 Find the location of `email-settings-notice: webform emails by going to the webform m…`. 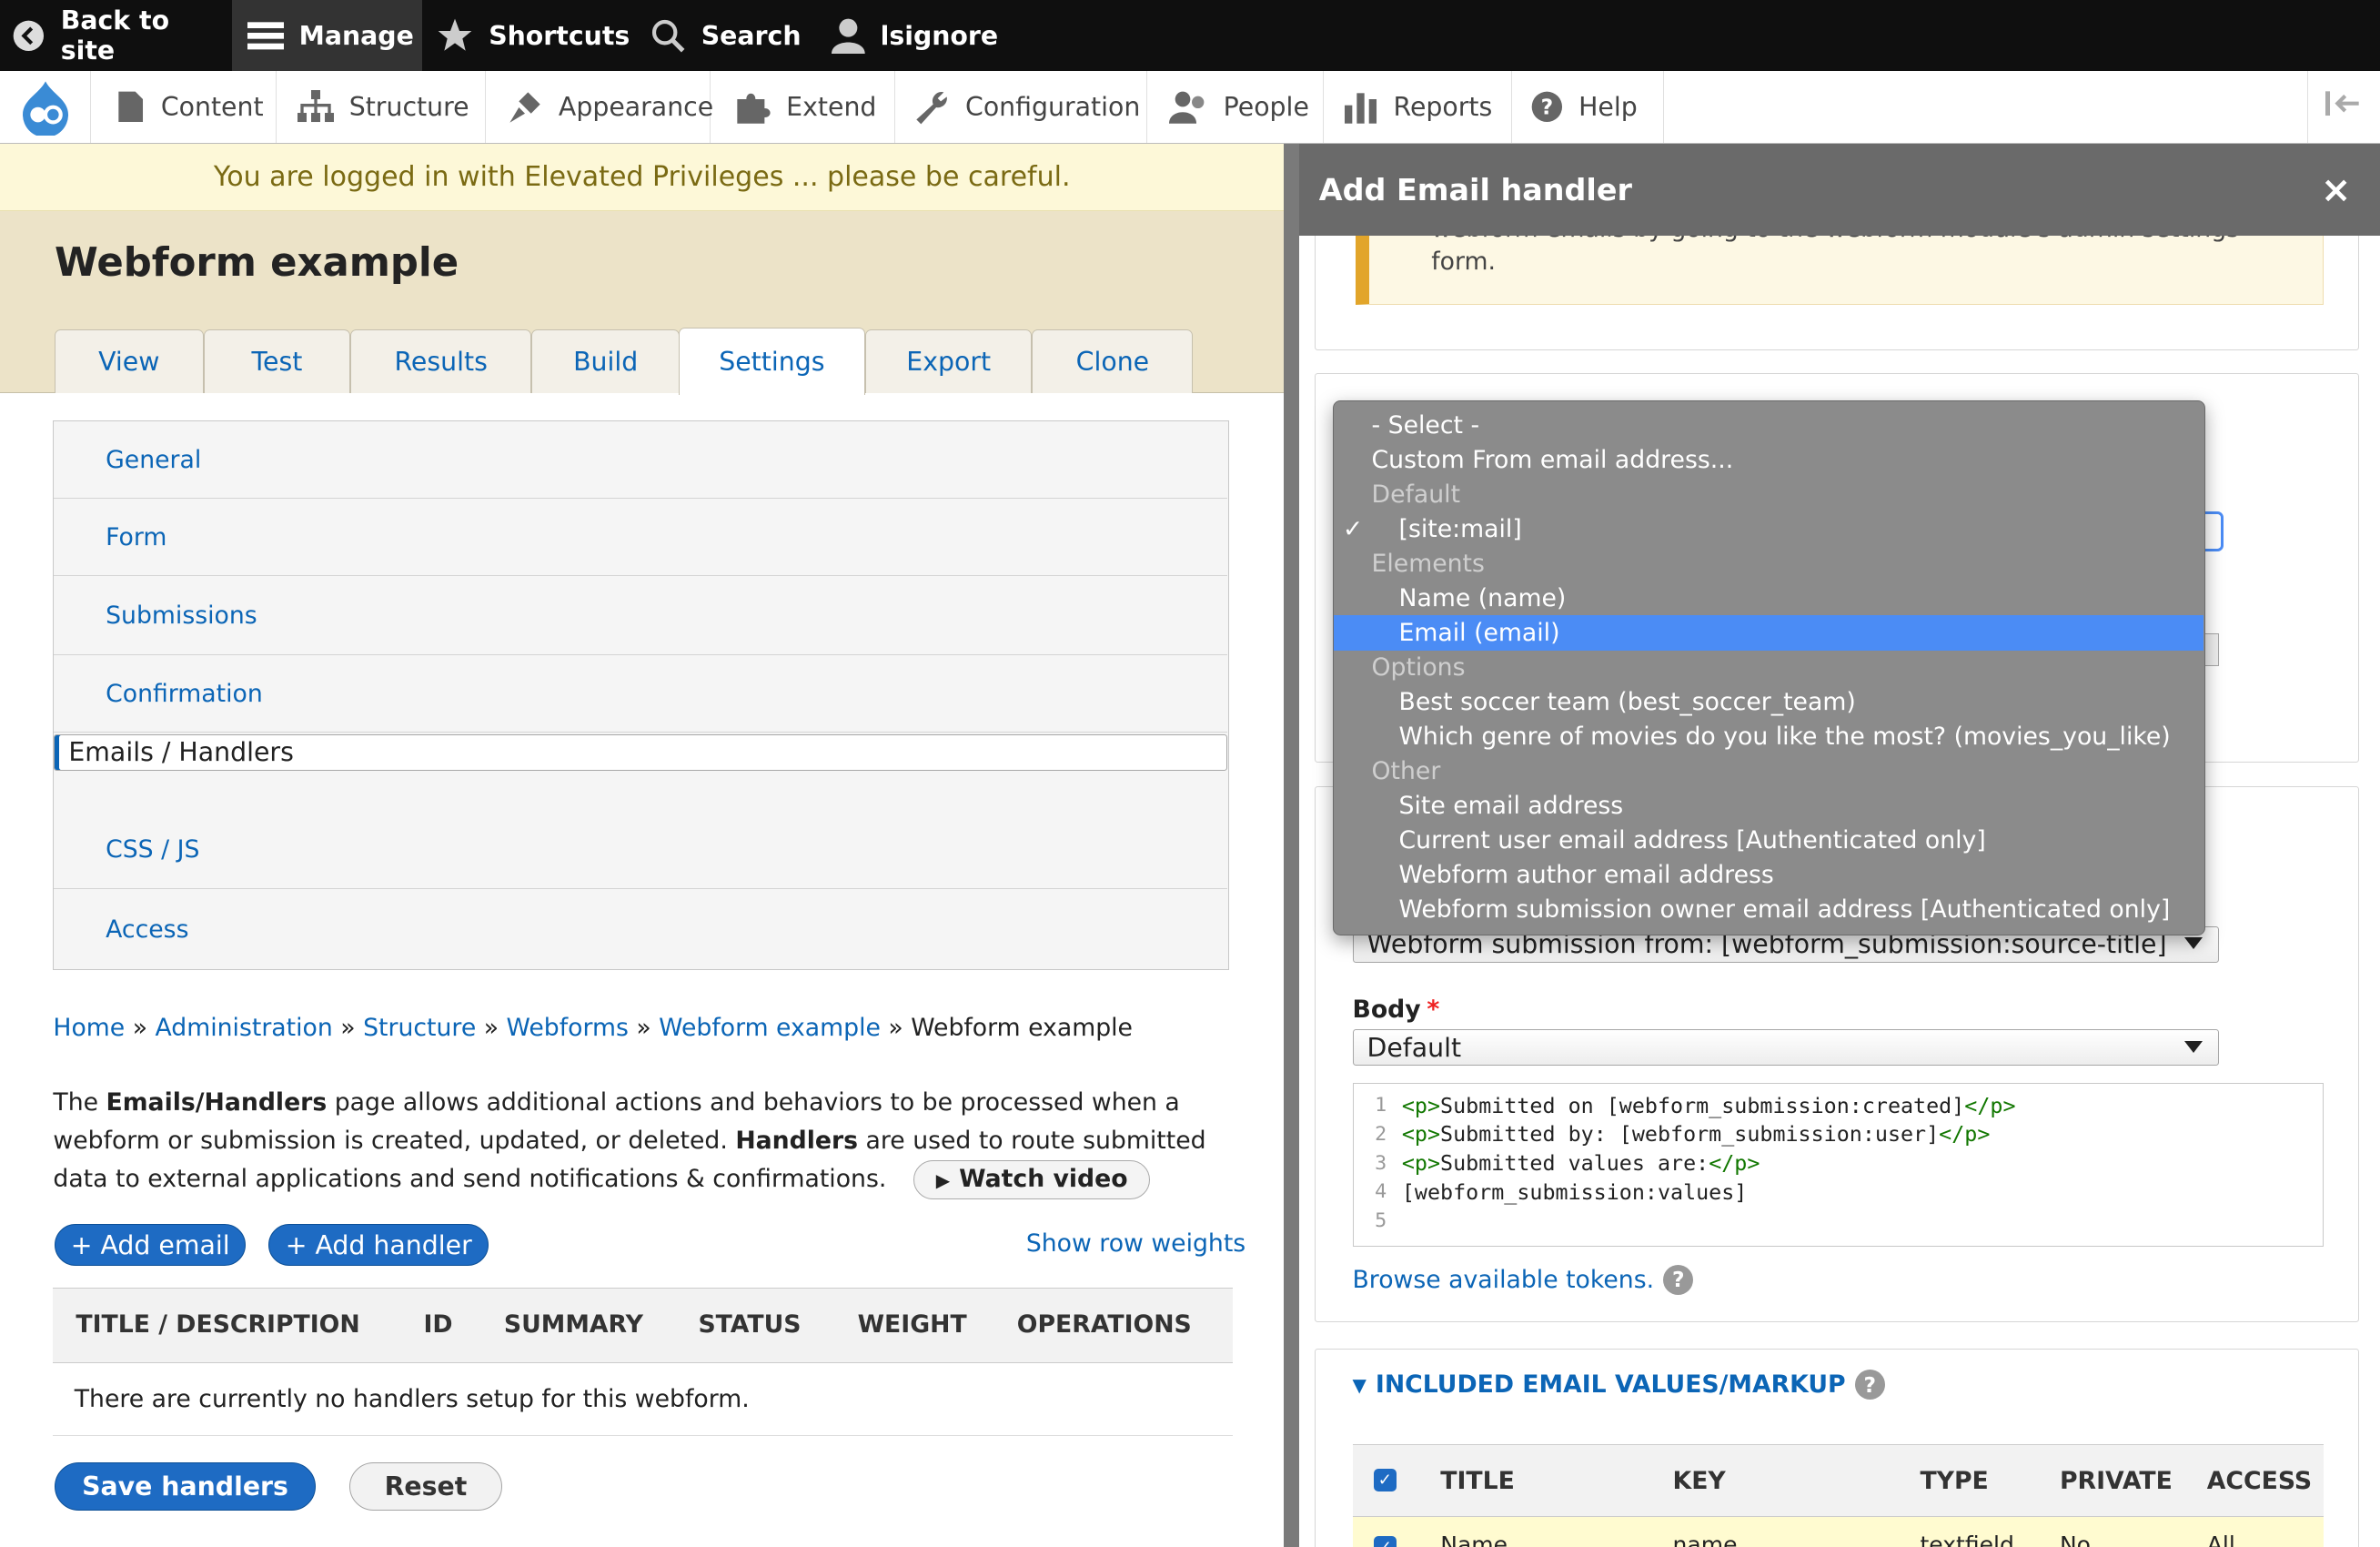

email-settings-notice: webform emails by going to the webform m… is located at coordinates (1840, 261).